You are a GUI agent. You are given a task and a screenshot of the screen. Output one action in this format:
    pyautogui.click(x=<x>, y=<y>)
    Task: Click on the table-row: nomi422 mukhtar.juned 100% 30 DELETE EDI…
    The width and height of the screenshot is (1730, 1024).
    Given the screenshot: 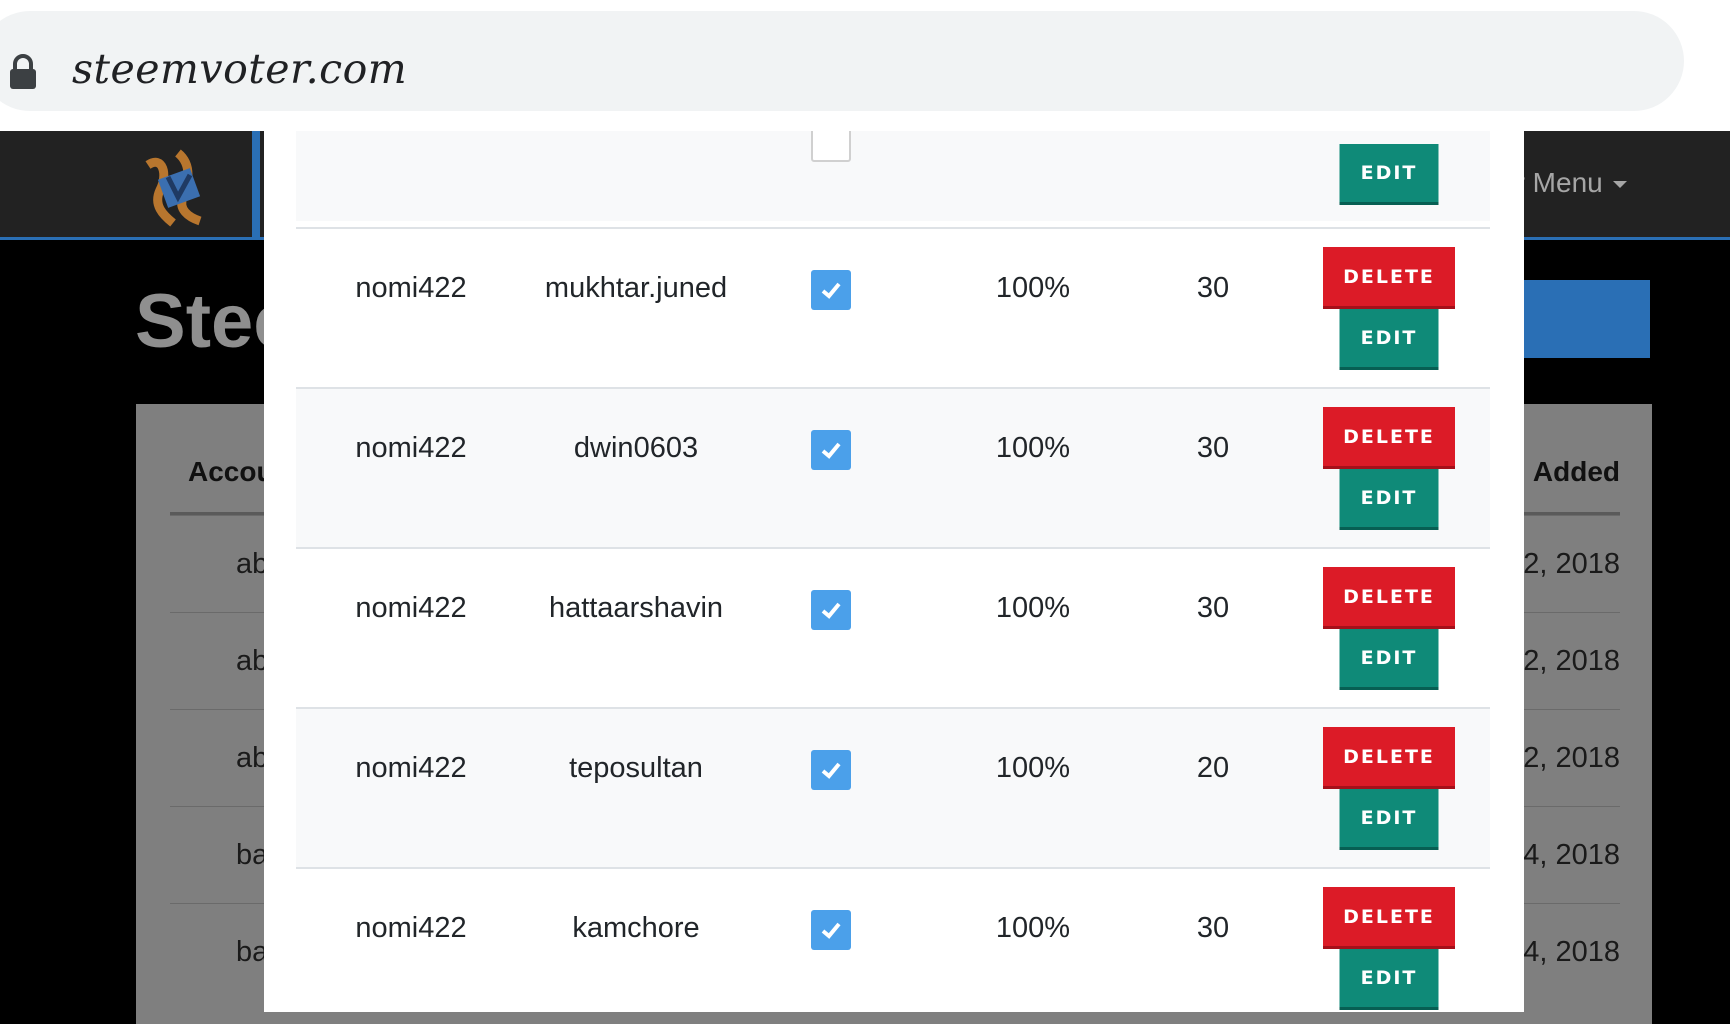 What is the action you would take?
    pyautogui.click(x=893, y=307)
    